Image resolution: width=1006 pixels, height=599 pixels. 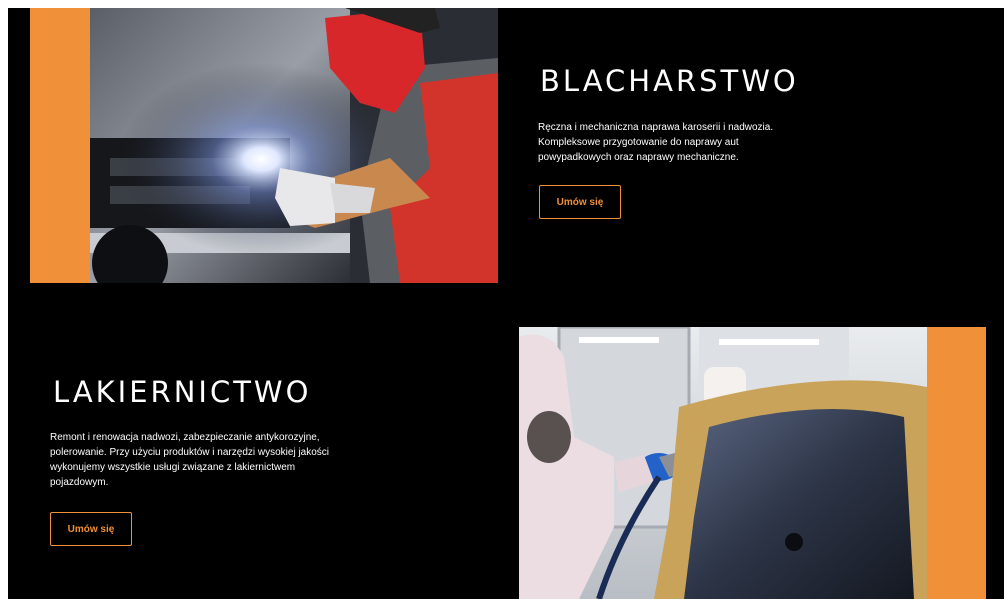 I want to click on book-appointment-button-lakiernictwo: Umów się, so click(x=91, y=529).